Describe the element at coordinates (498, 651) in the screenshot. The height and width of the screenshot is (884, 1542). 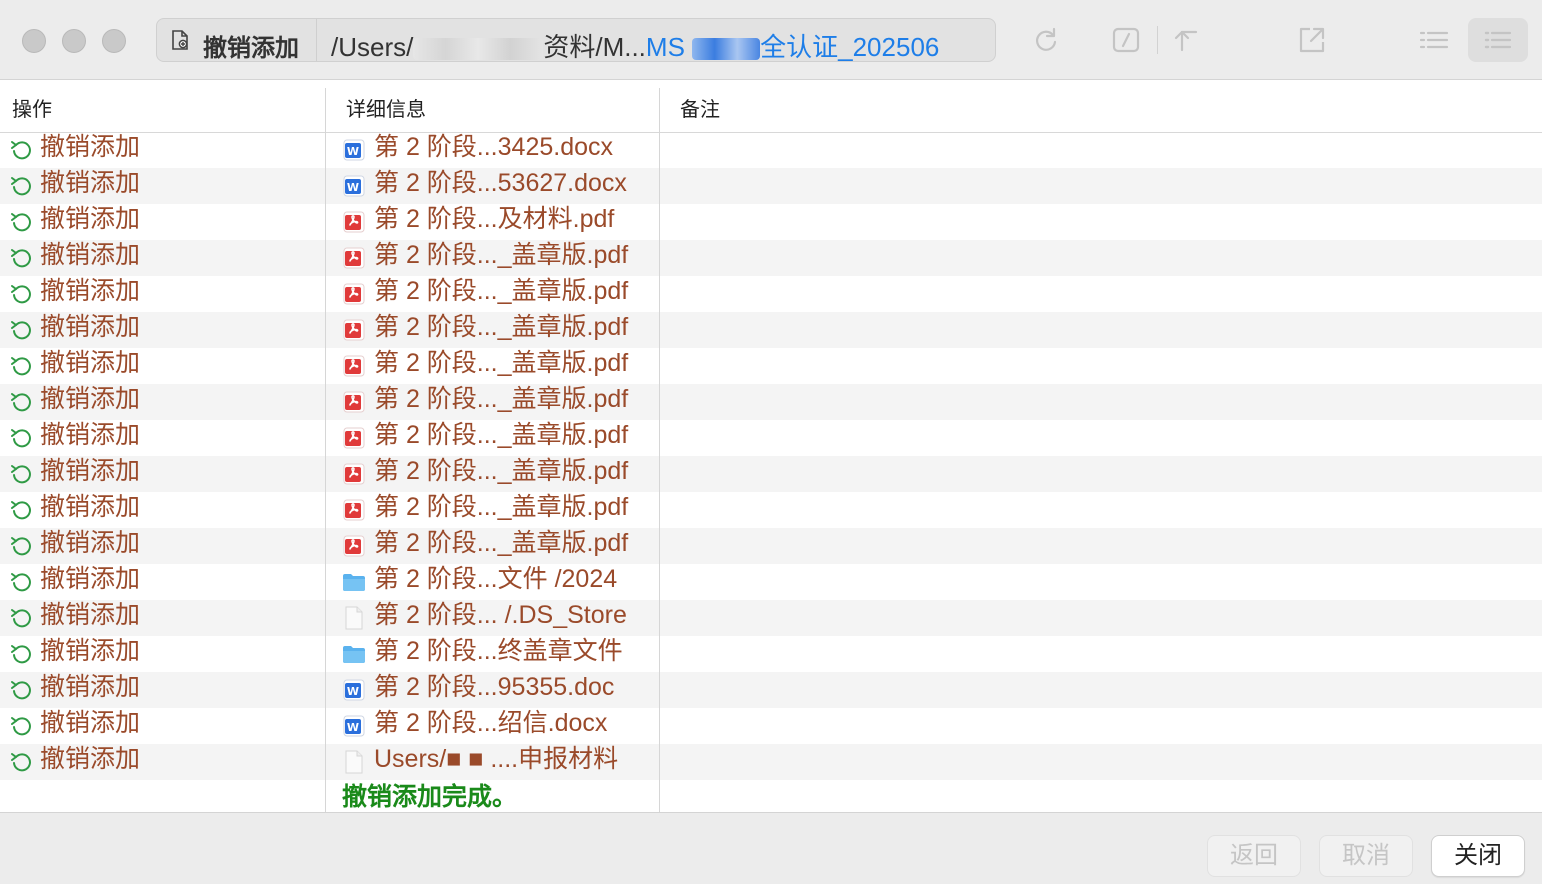
I see `detail-text: 第 2 阶段...终盖章文件` at that location.